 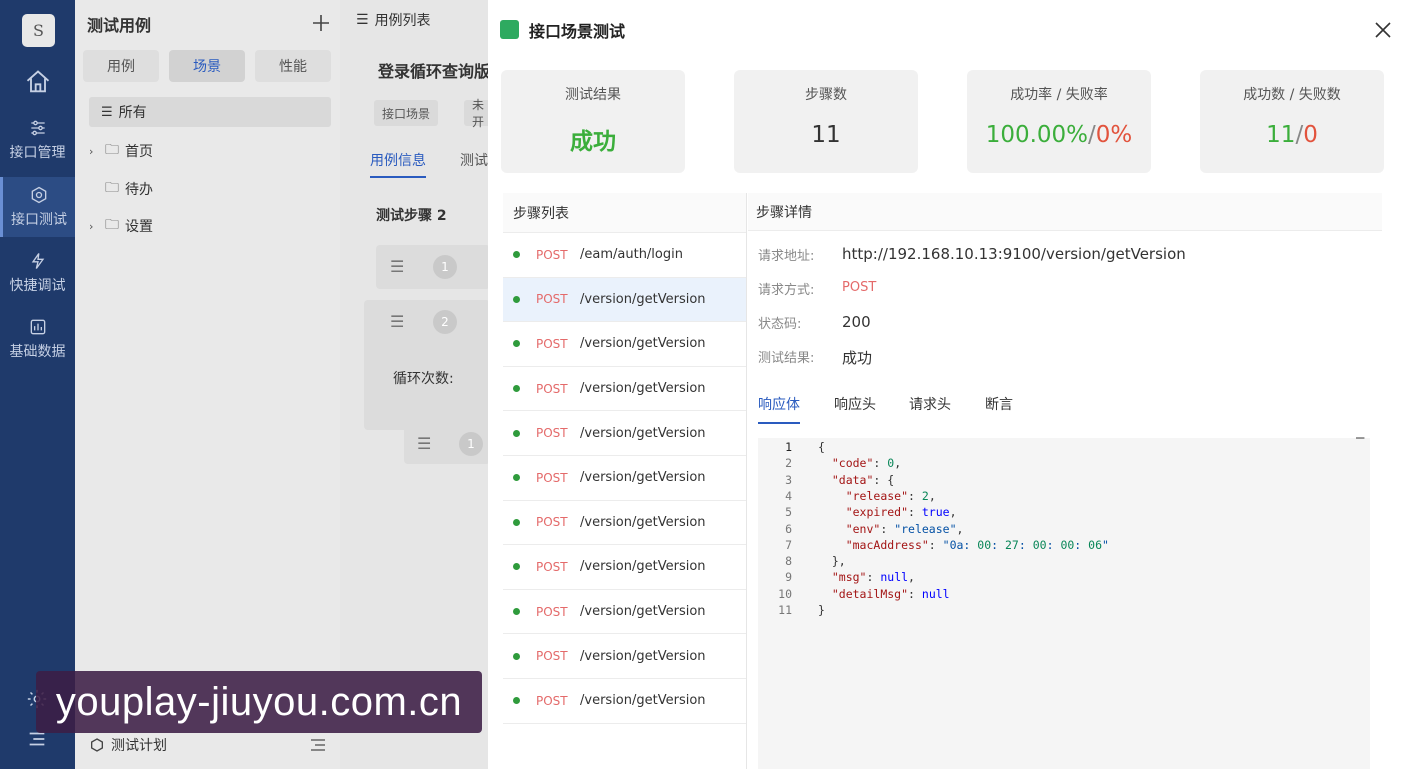 What do you see at coordinates (788, 544) in the screenshot?
I see `line-number: 7` at bounding box center [788, 544].